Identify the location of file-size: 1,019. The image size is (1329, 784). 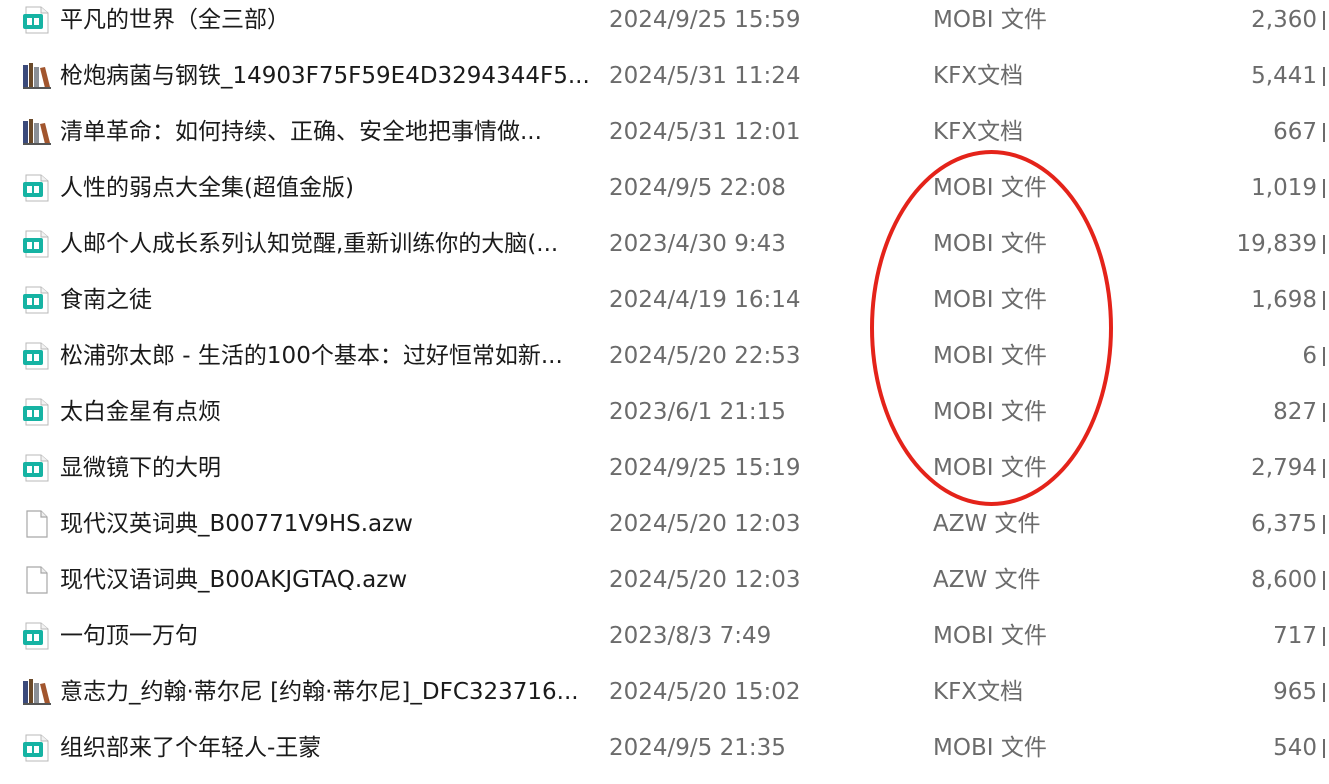
(1284, 188).